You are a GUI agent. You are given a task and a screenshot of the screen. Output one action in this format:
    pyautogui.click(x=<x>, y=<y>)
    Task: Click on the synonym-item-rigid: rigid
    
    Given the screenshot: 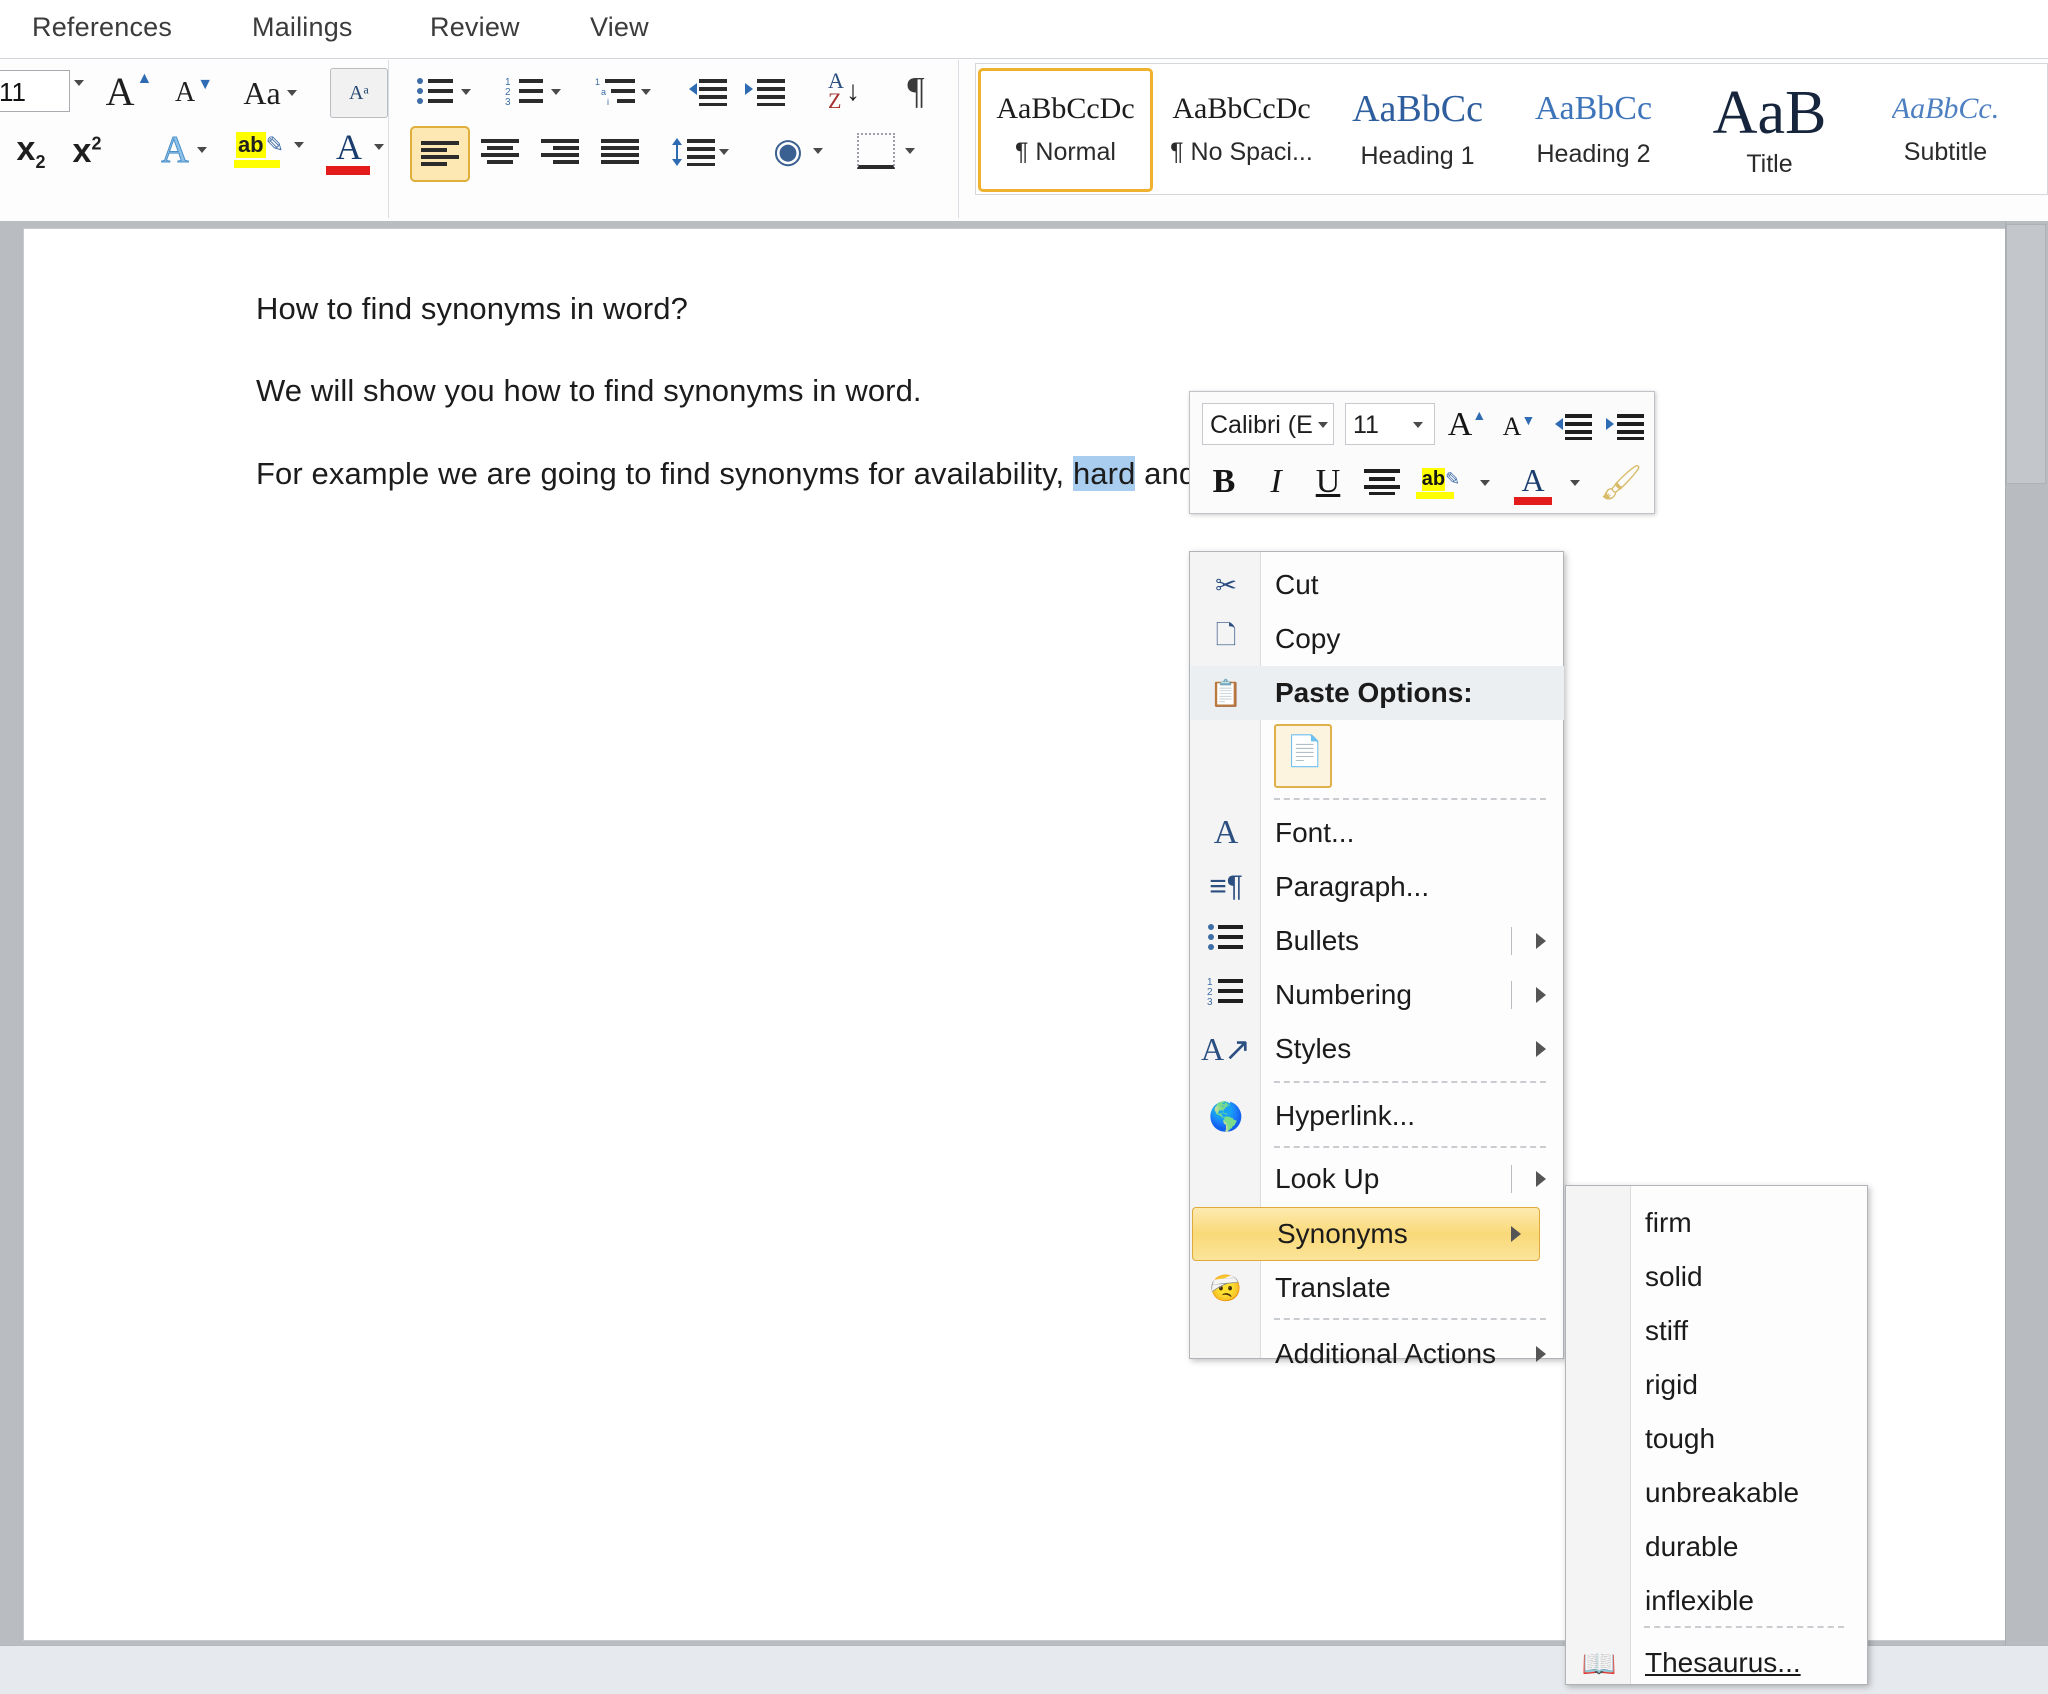 What is the action you would take?
    pyautogui.click(x=1717, y=1385)
    